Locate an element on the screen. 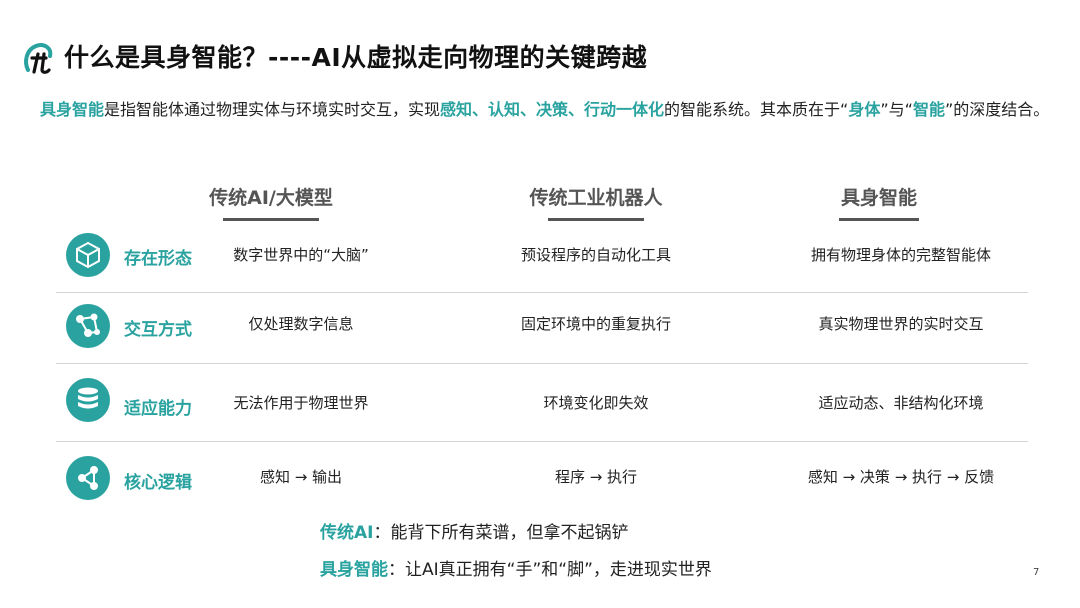  logo-icon is located at coordinates (38, 58).